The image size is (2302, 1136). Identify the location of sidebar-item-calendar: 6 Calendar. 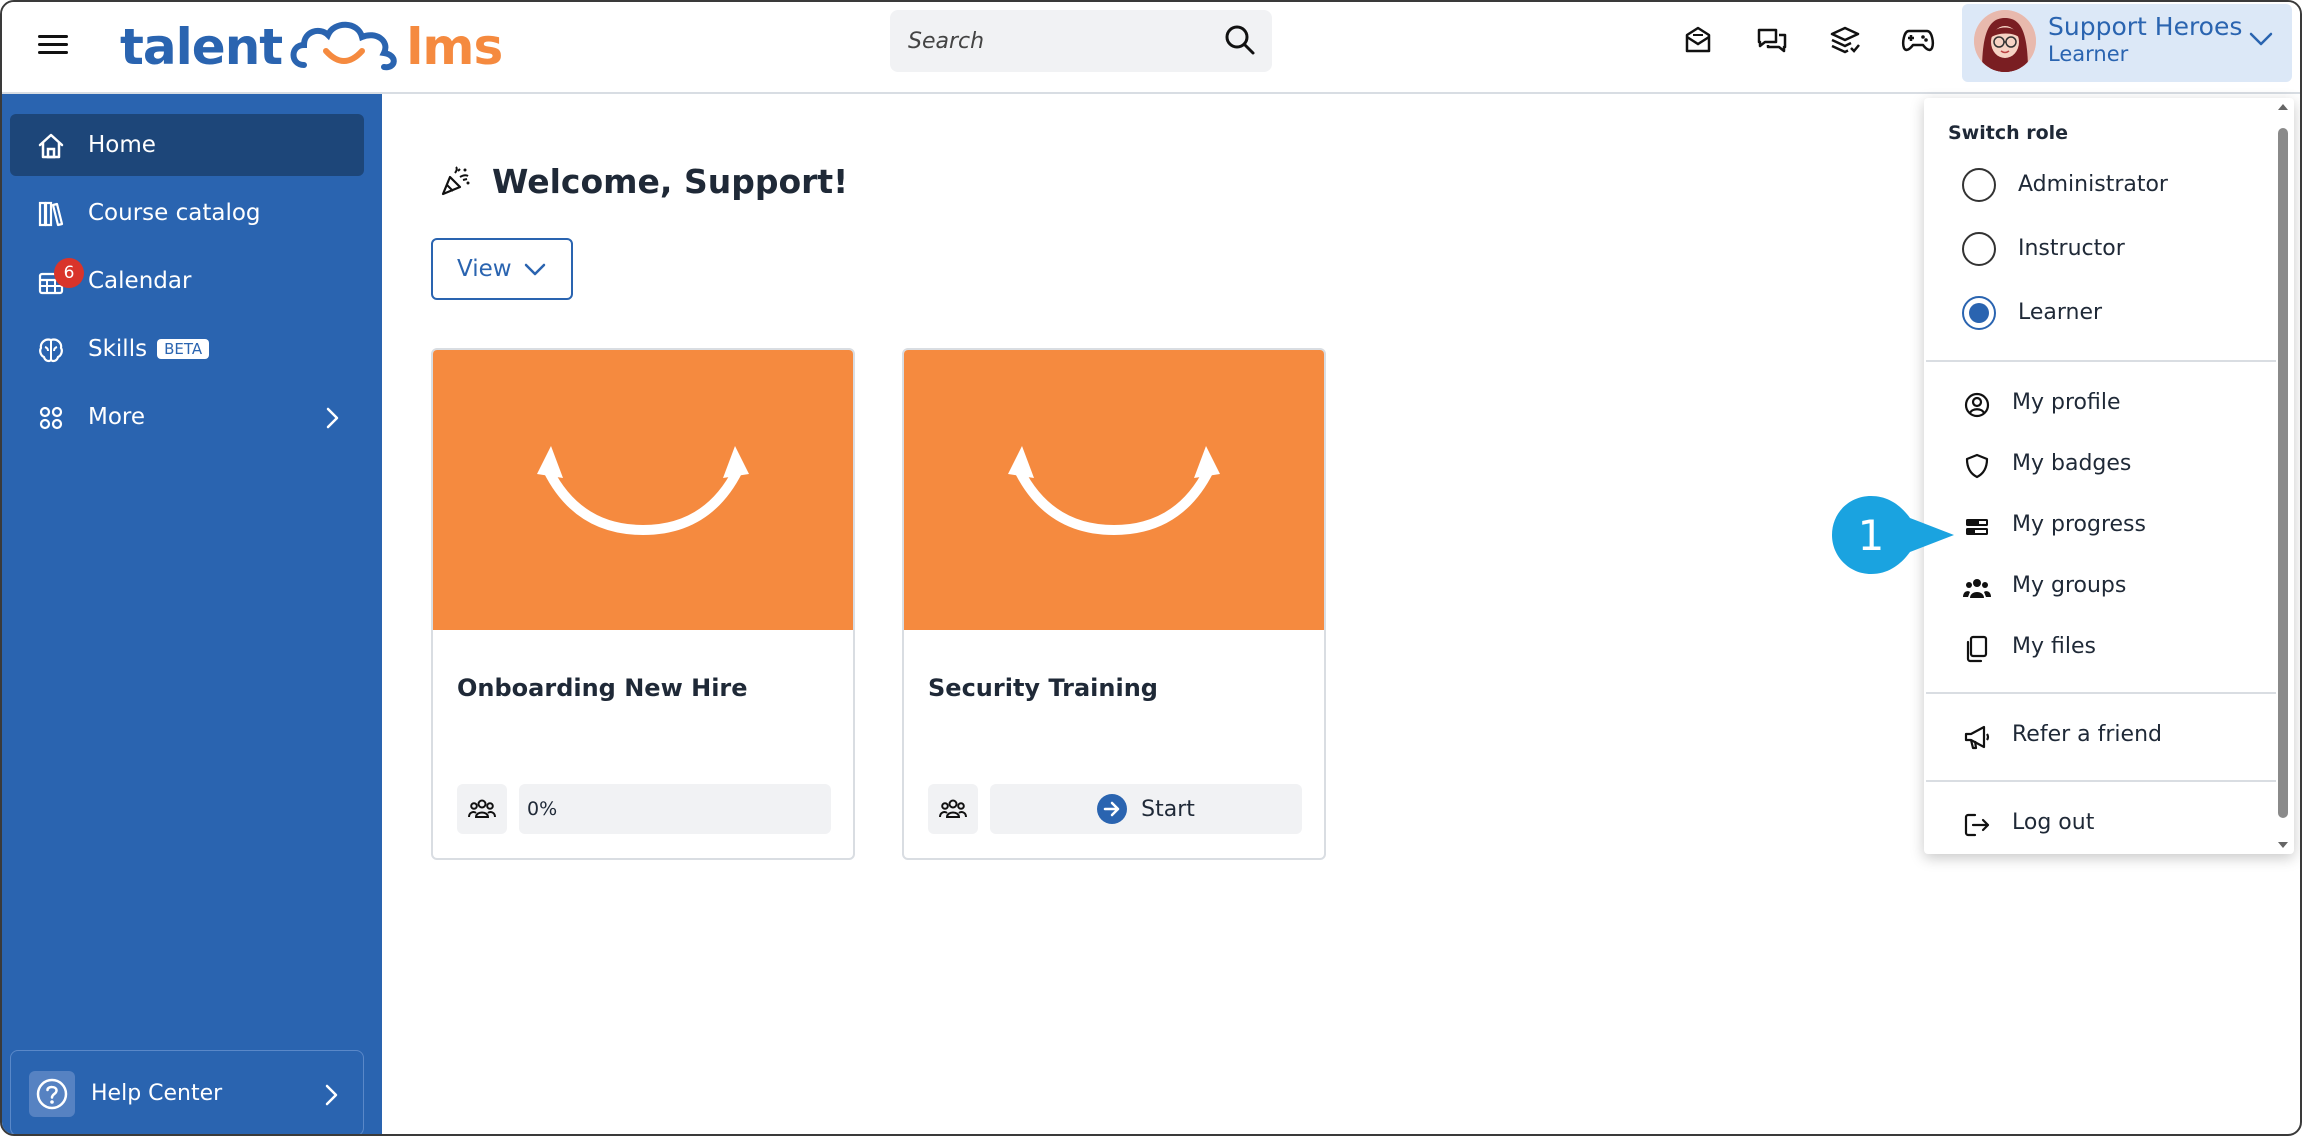
(187, 281).